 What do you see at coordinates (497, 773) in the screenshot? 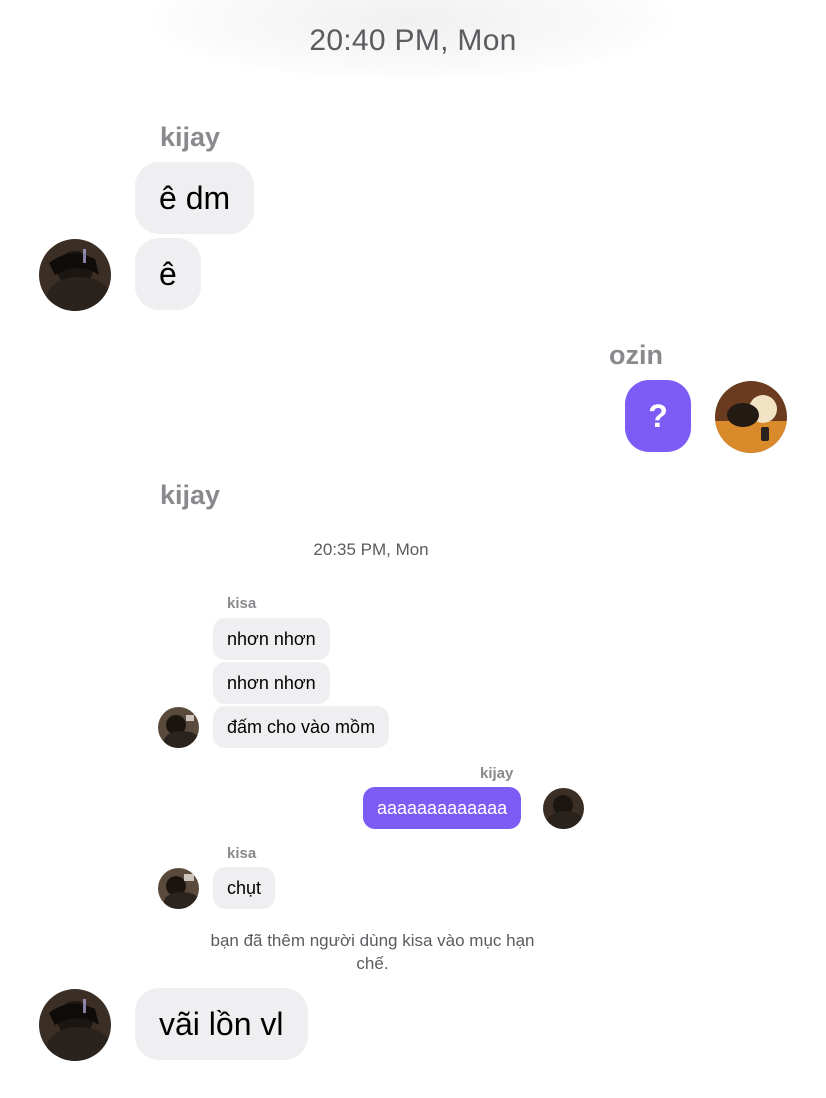
I see `screenshot-sender-kijay: kijay` at bounding box center [497, 773].